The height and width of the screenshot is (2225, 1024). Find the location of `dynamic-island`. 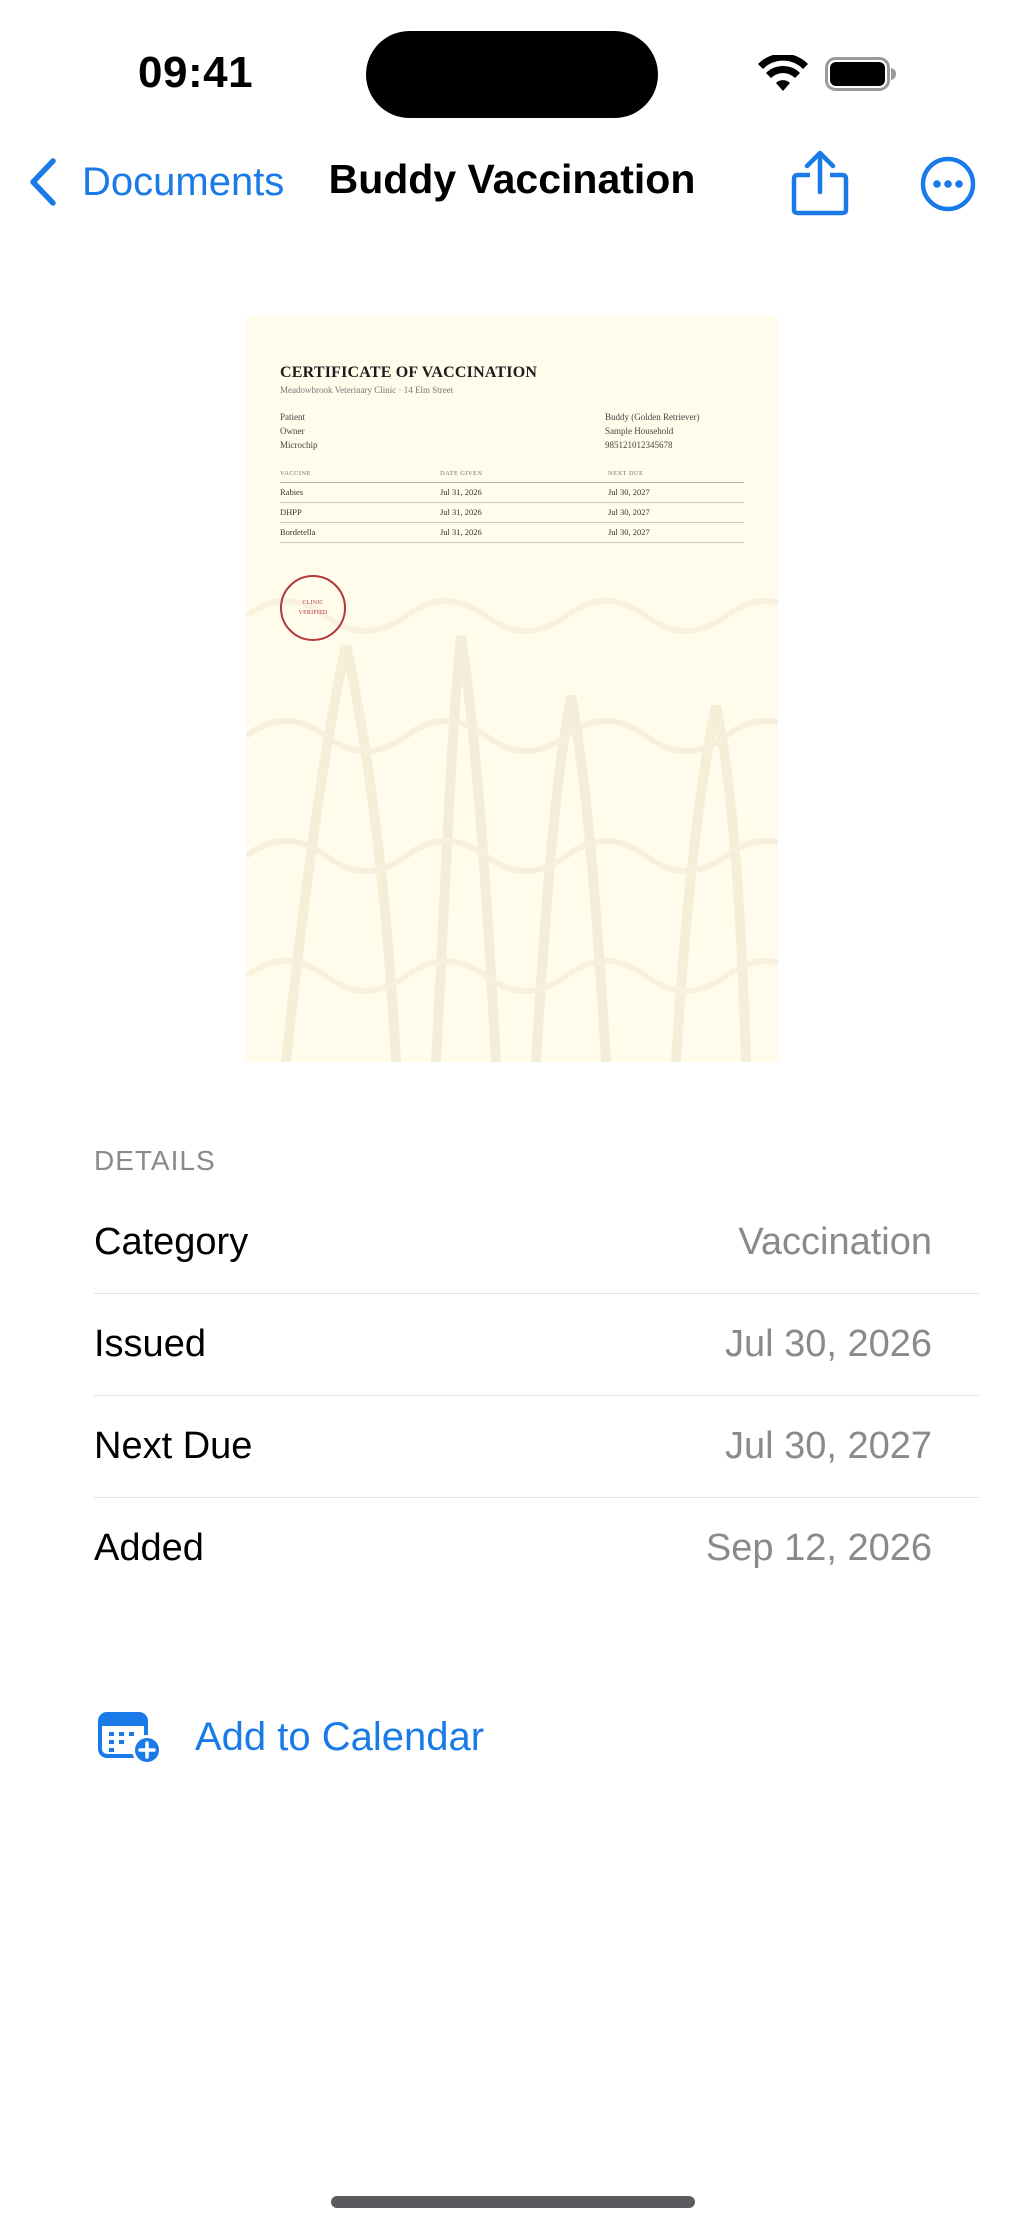

dynamic-island is located at coordinates (512, 74).